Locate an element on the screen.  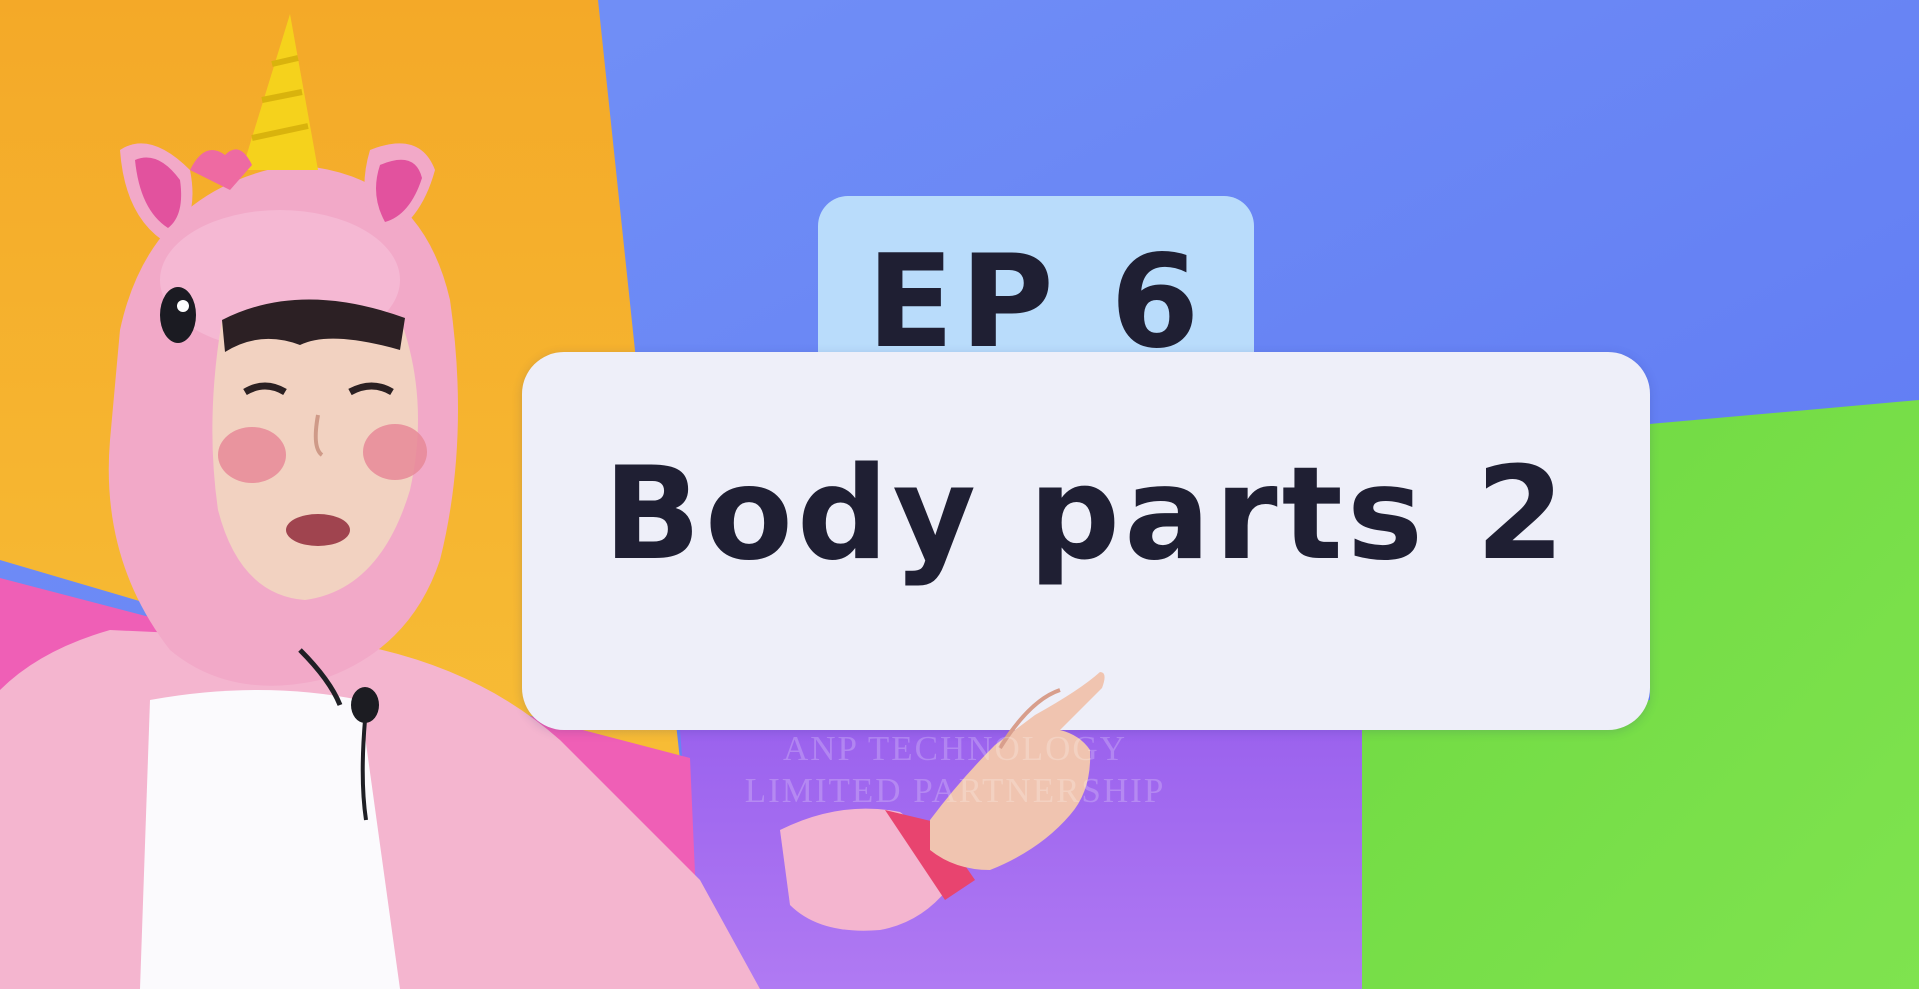
pointing-hand is located at coordinates (942, 801).